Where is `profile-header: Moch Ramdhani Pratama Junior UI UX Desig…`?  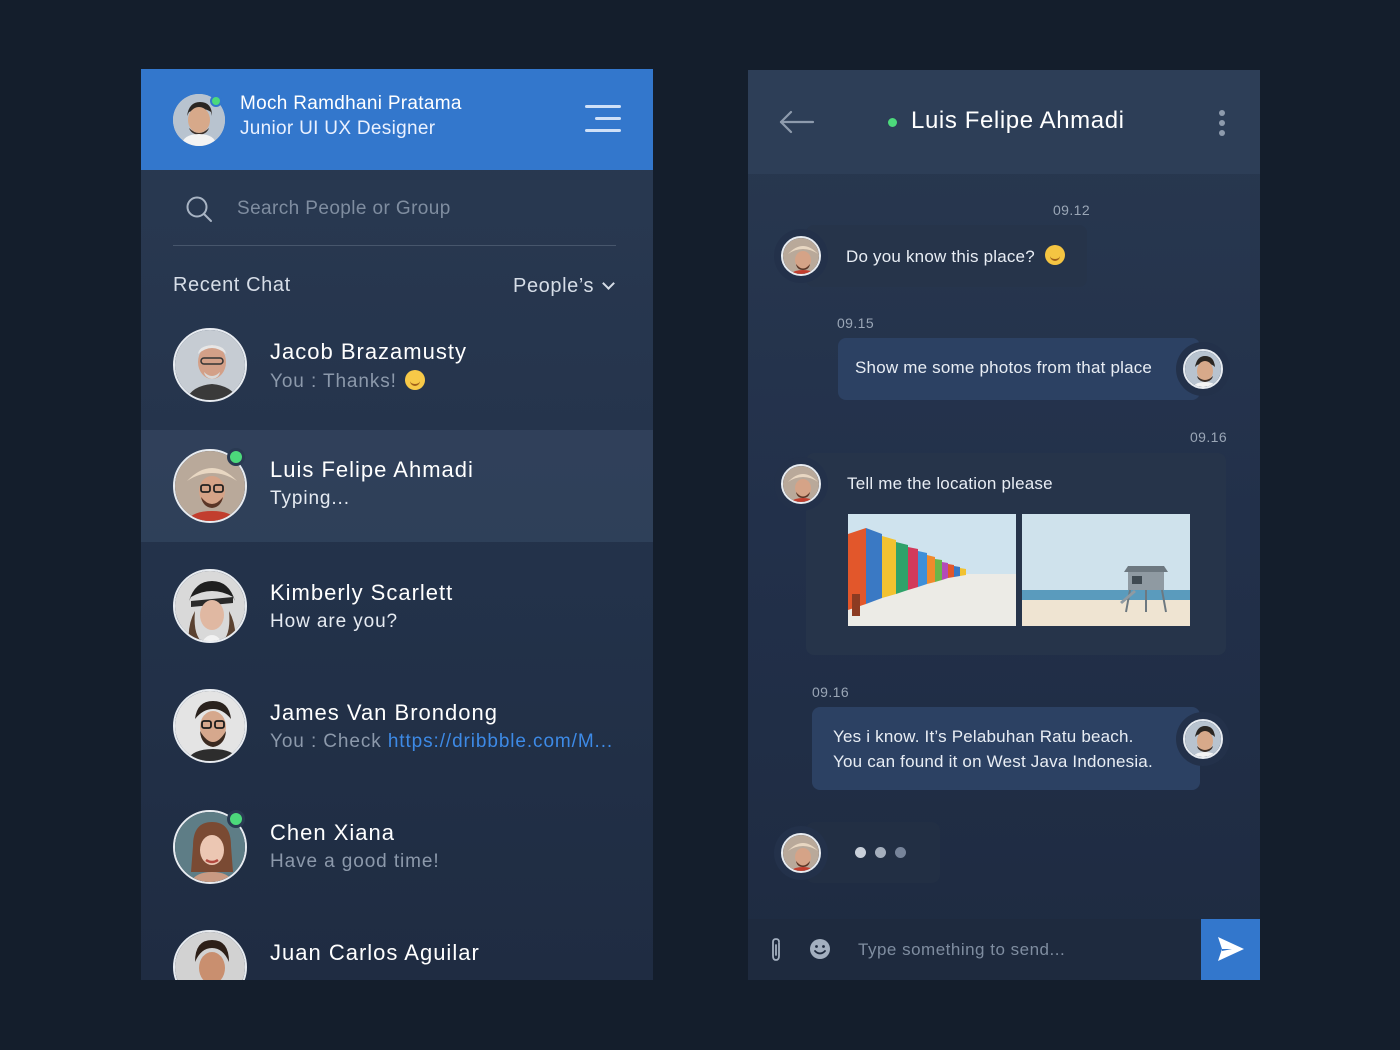
profile-header: Moch Ramdhani Pratama Junior UI UX Desig… is located at coordinates (397, 119).